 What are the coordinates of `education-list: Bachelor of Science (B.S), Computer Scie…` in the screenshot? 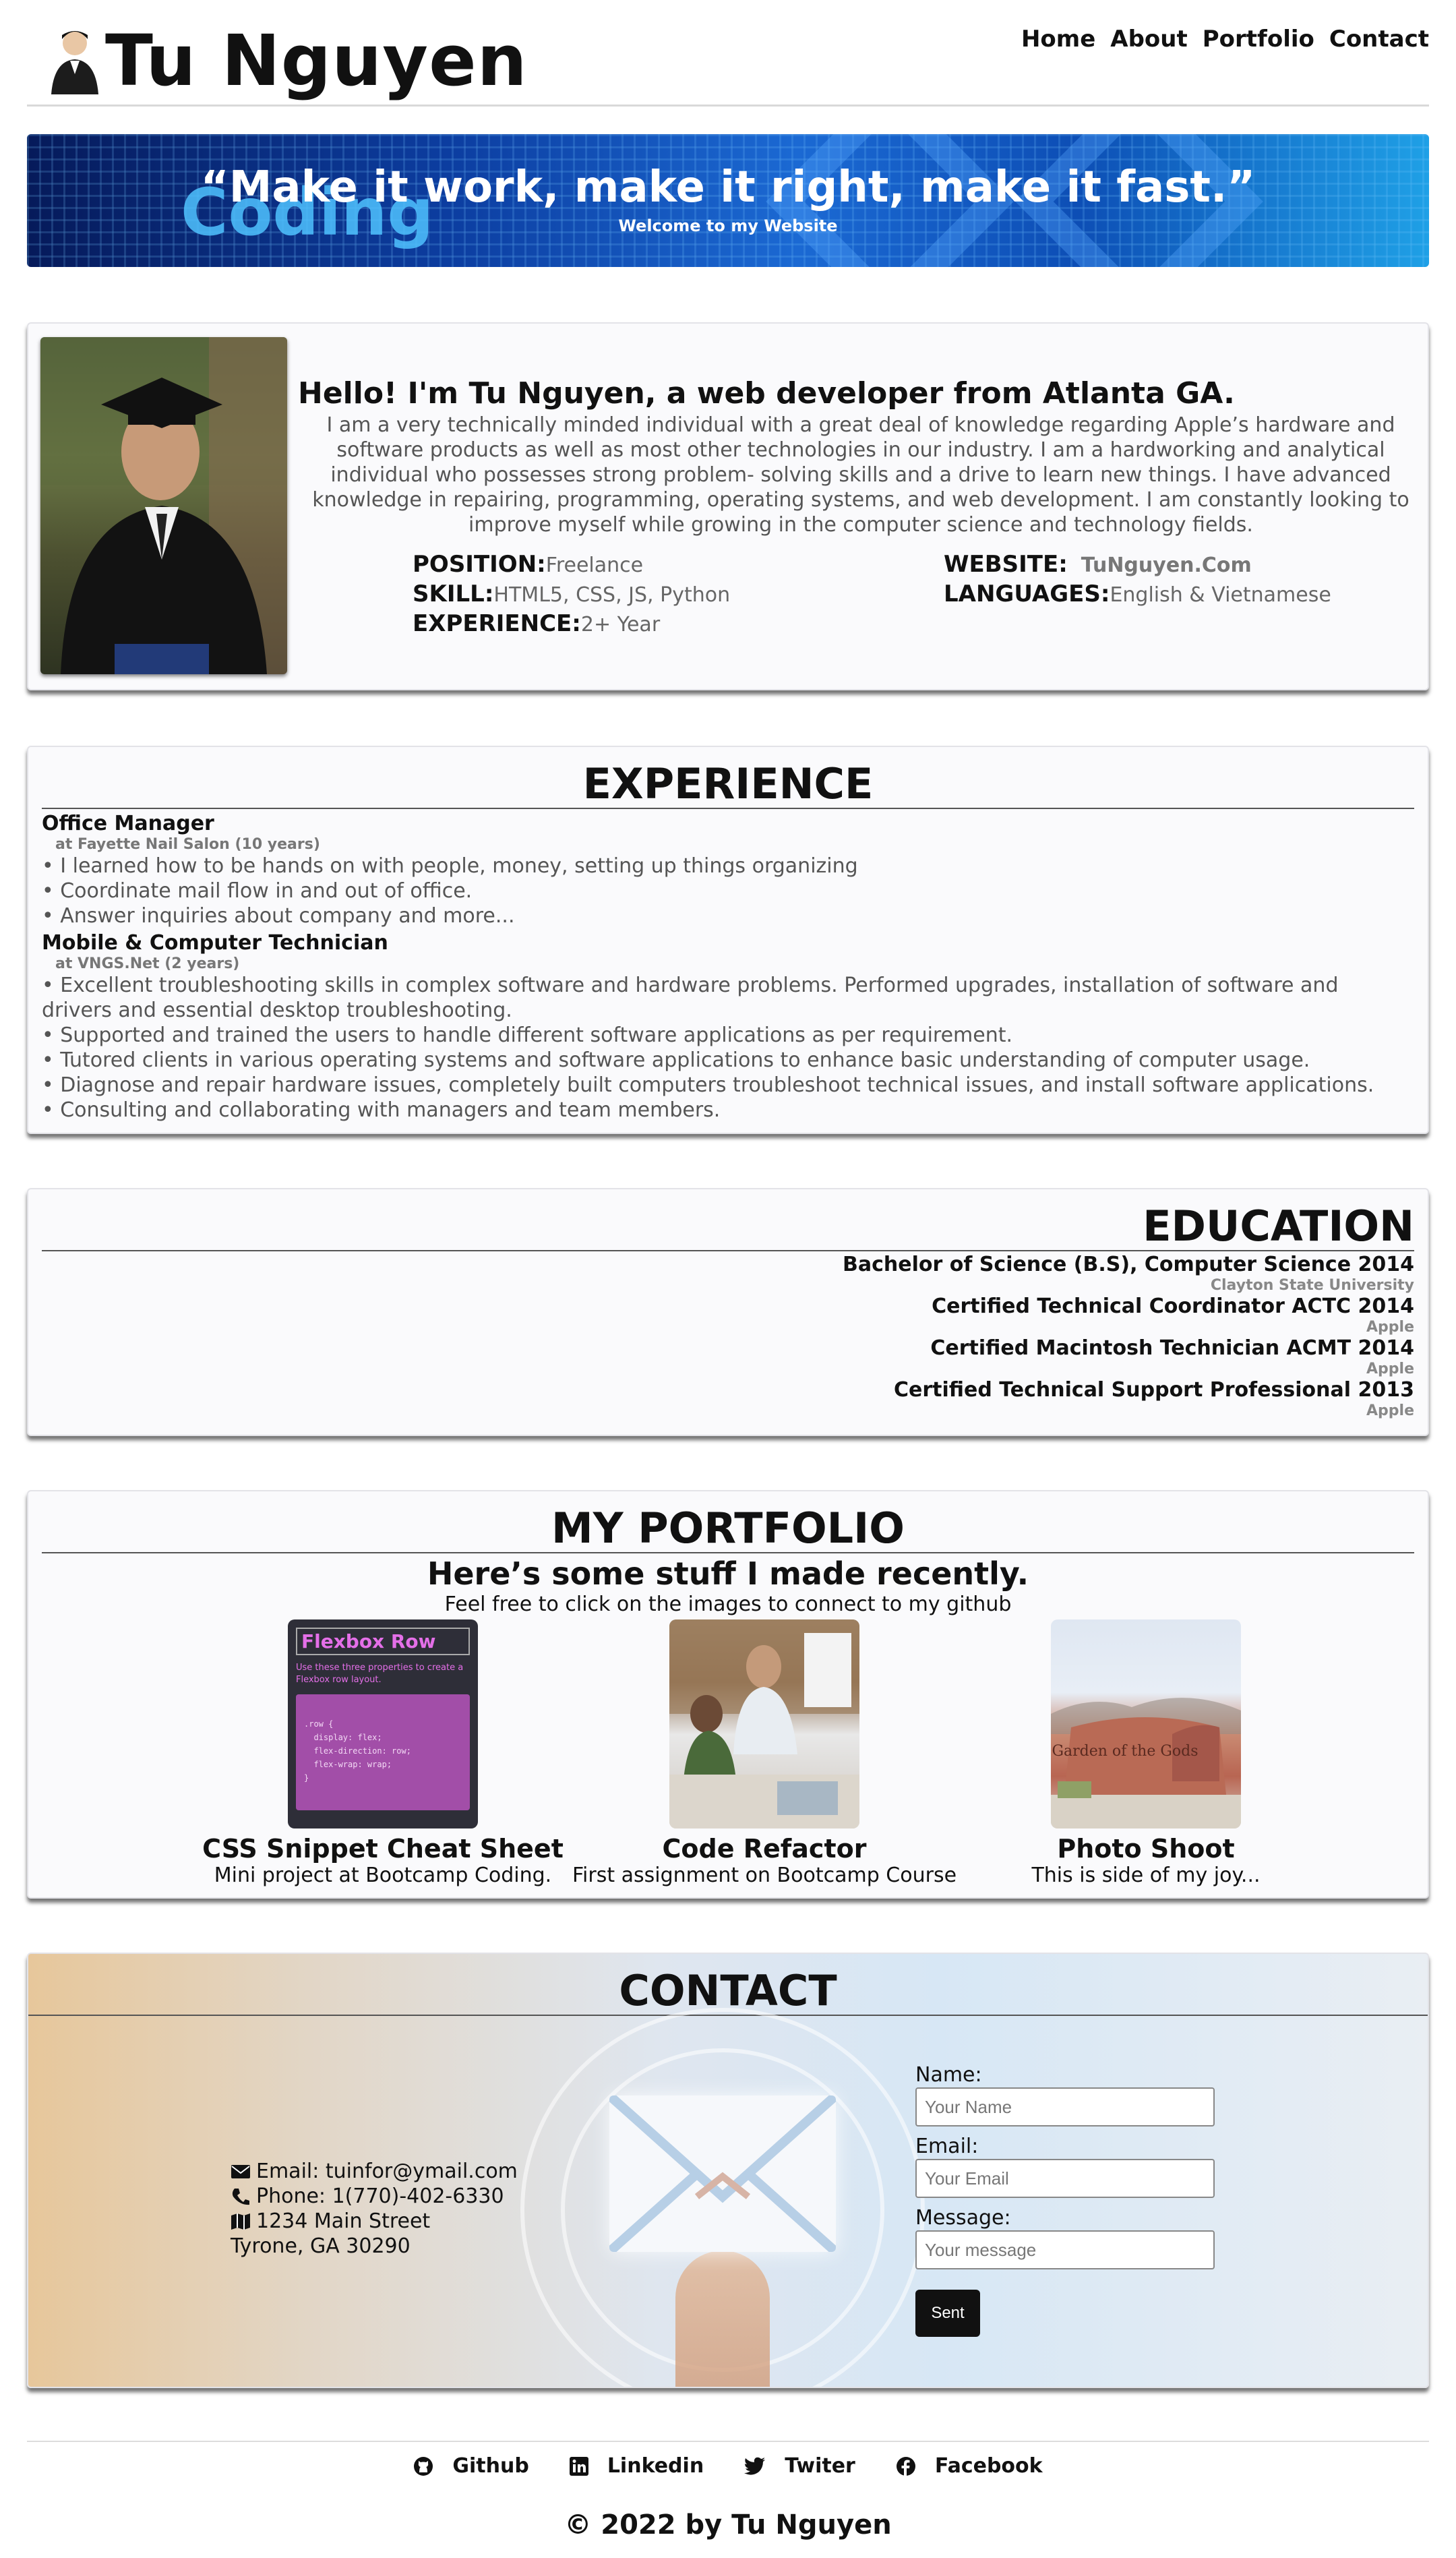 It's located at (728, 1336).